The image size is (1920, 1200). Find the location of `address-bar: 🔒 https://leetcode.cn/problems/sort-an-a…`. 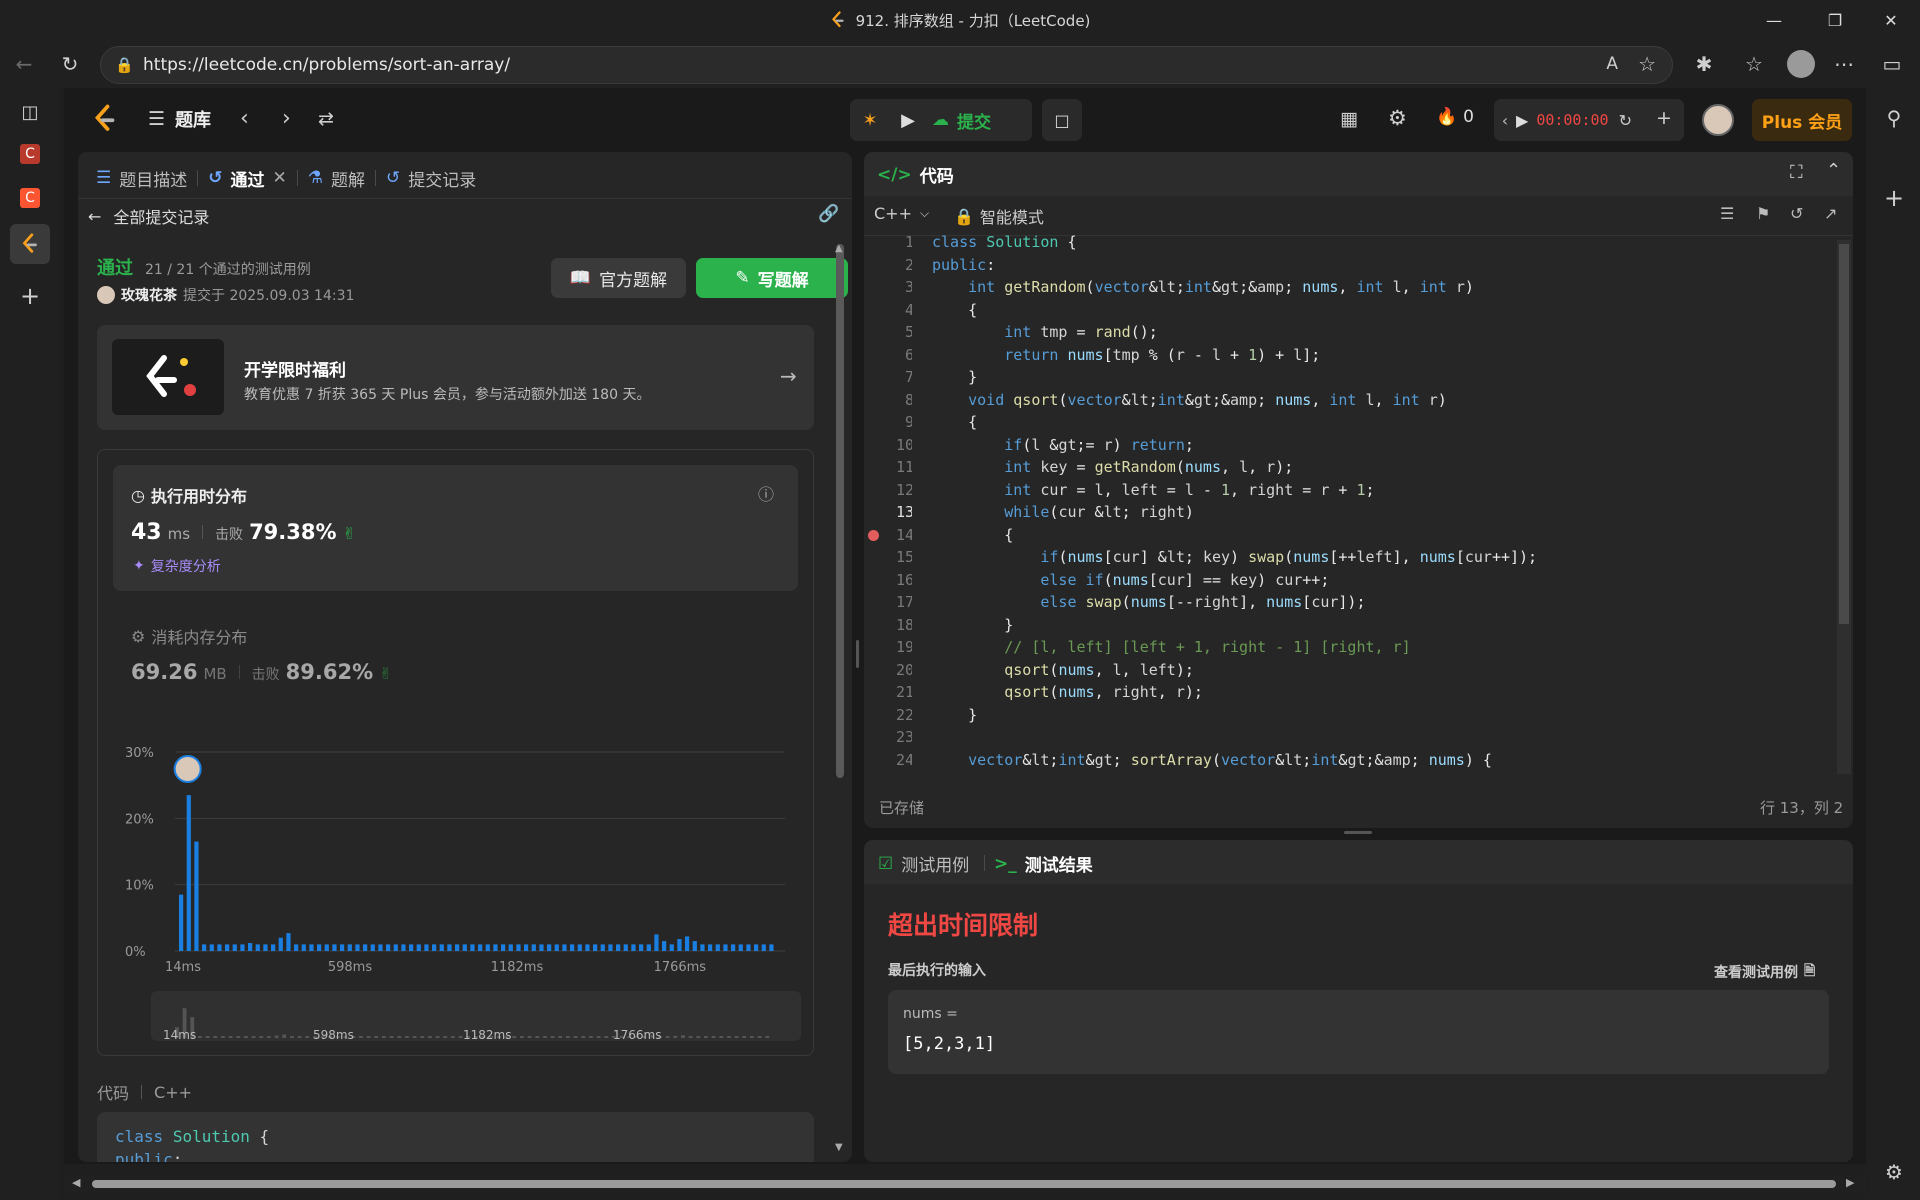

address-bar: 🔒 https://leetcode.cn/problems/sort-an-a… is located at coordinates (886, 65).